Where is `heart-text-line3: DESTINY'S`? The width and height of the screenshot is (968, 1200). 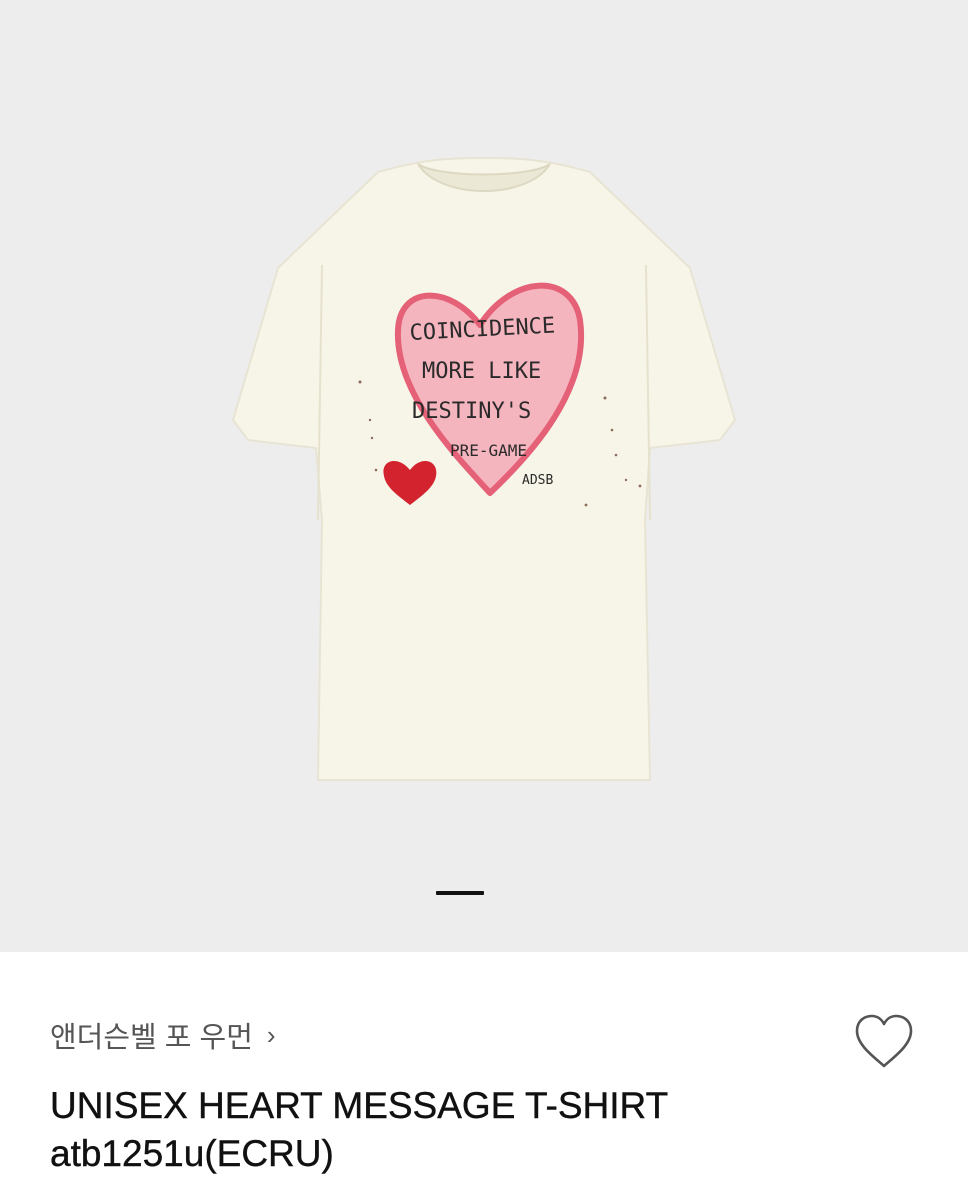
heart-text-line3: DESTINY'S is located at coordinates (471, 411).